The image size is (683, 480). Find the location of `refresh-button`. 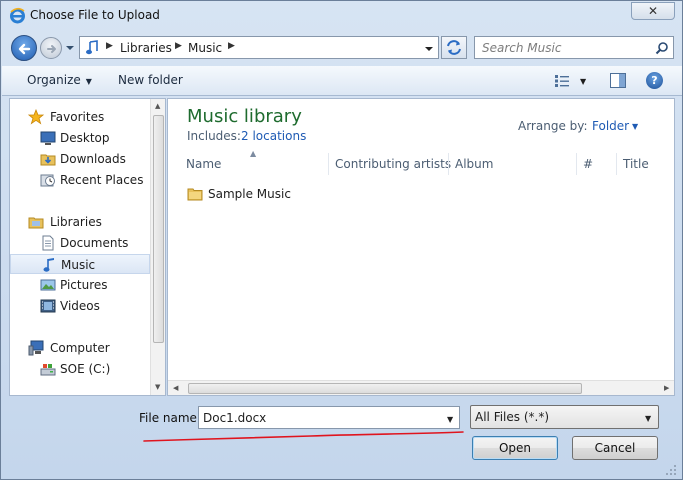

refresh-button is located at coordinates (454, 47).